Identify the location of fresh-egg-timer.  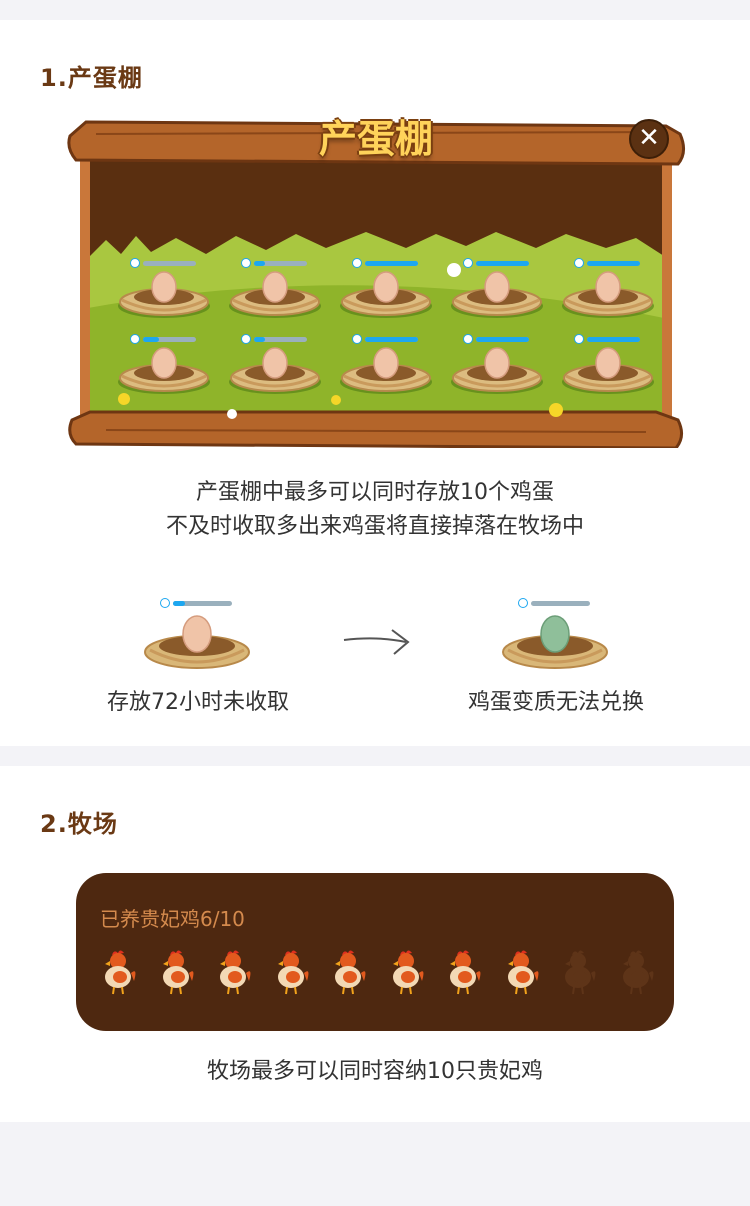
(196, 603).